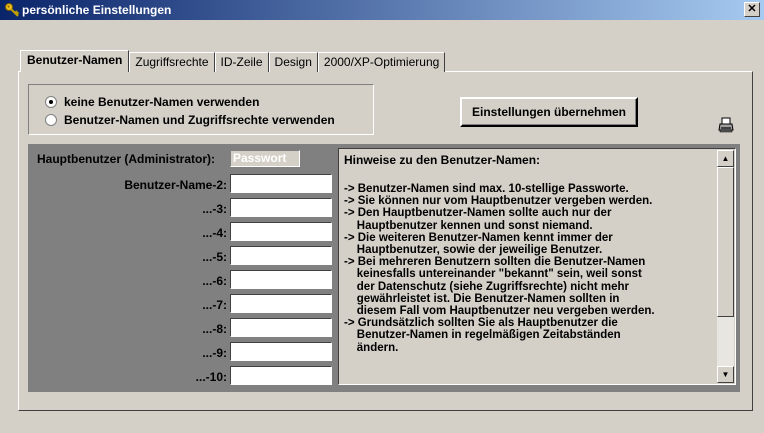 Image resolution: width=764 pixels, height=433 pixels. What do you see at coordinates (75, 61) in the screenshot?
I see `tab-benutzer-namen: Benutzer-Namen` at bounding box center [75, 61].